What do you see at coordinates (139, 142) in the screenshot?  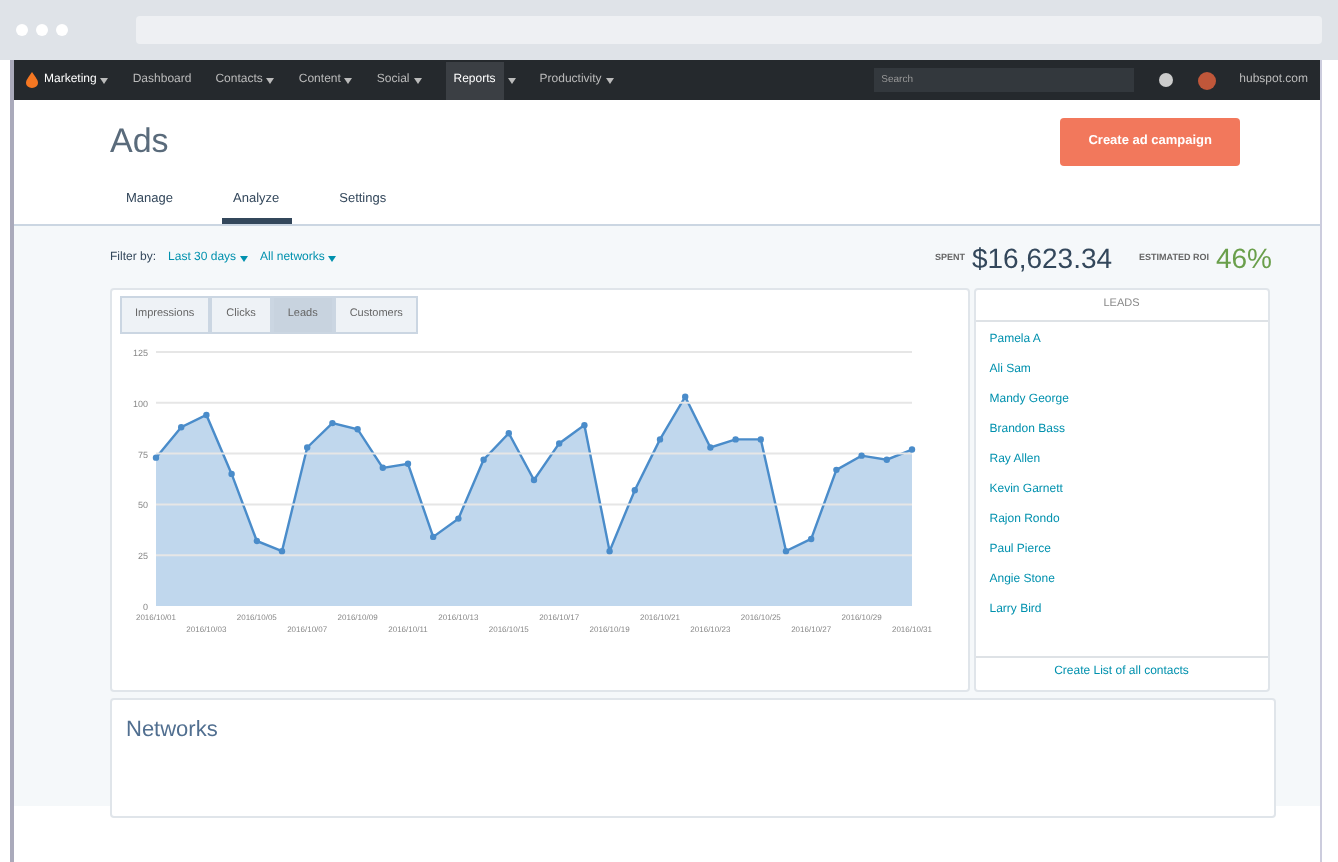 I see `page-title: Ads` at bounding box center [139, 142].